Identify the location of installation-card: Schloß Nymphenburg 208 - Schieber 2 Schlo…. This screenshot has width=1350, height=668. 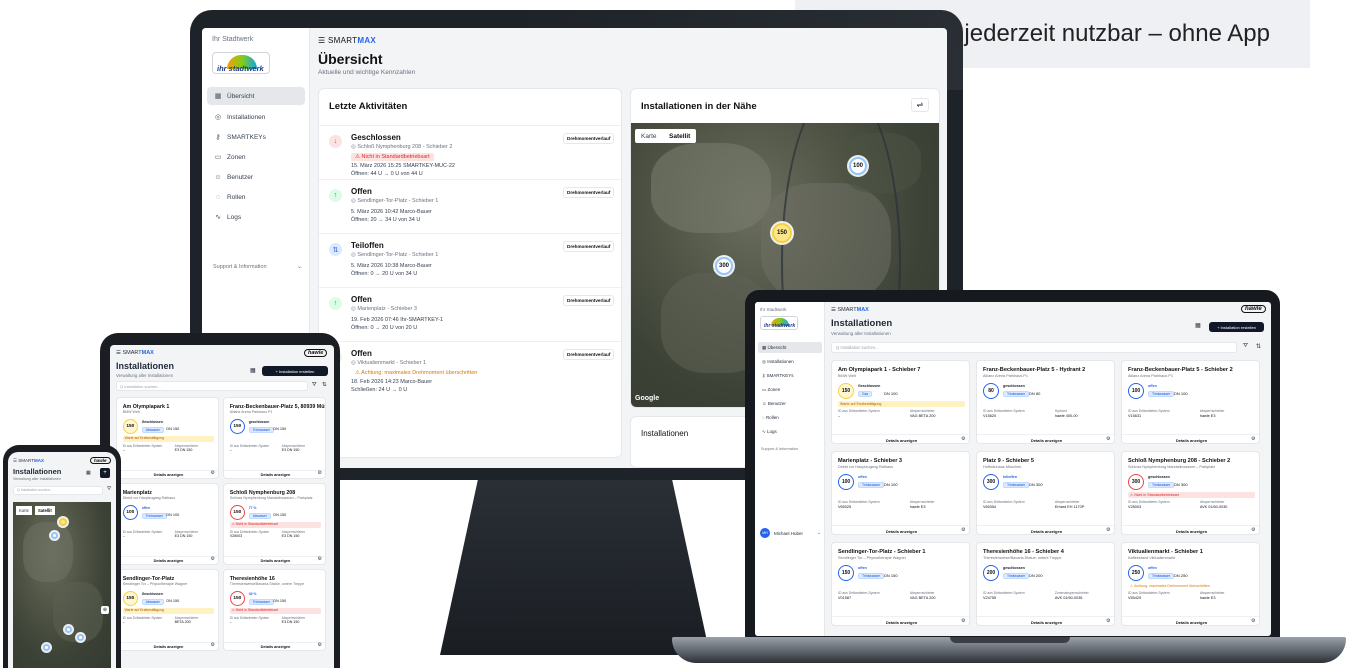
(1190, 493).